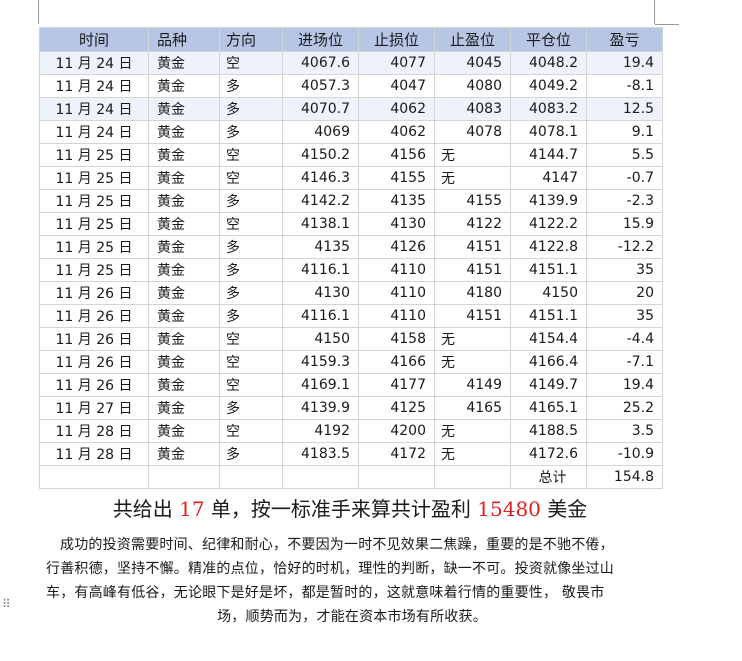 The width and height of the screenshot is (742, 661). What do you see at coordinates (351, 109) in the screenshot?
I see `table-row: 11 月 24 日黄金多 4070.7 4062 4083 4083.2 12.5` at bounding box center [351, 109].